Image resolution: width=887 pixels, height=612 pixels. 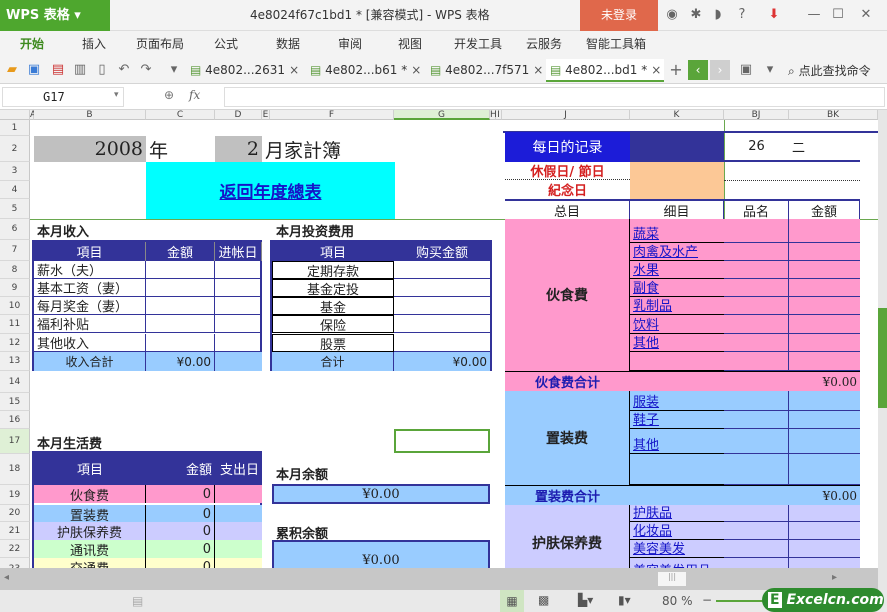 I want to click on menu-tab-1: 插入, so click(x=94, y=44).